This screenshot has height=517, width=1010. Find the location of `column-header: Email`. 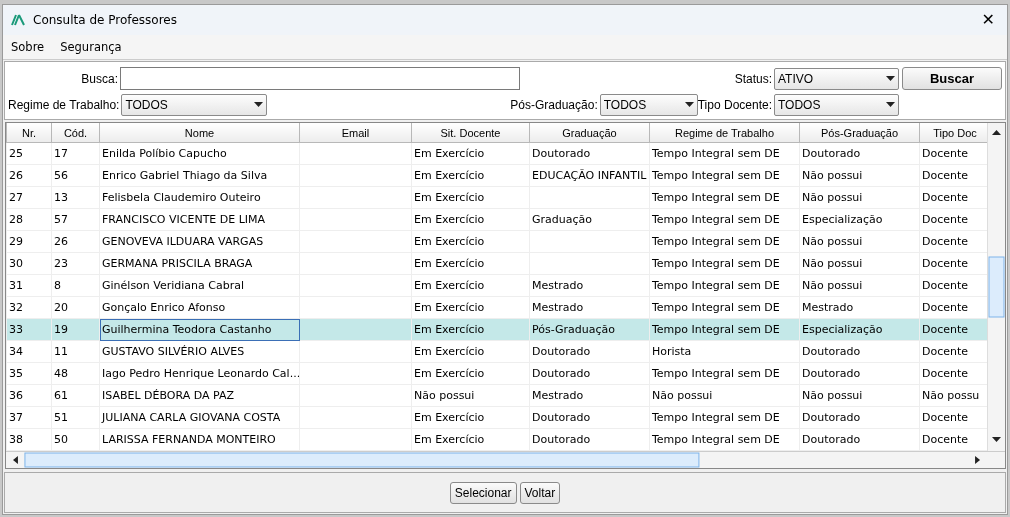

column-header: Email is located at coordinates (355, 133).